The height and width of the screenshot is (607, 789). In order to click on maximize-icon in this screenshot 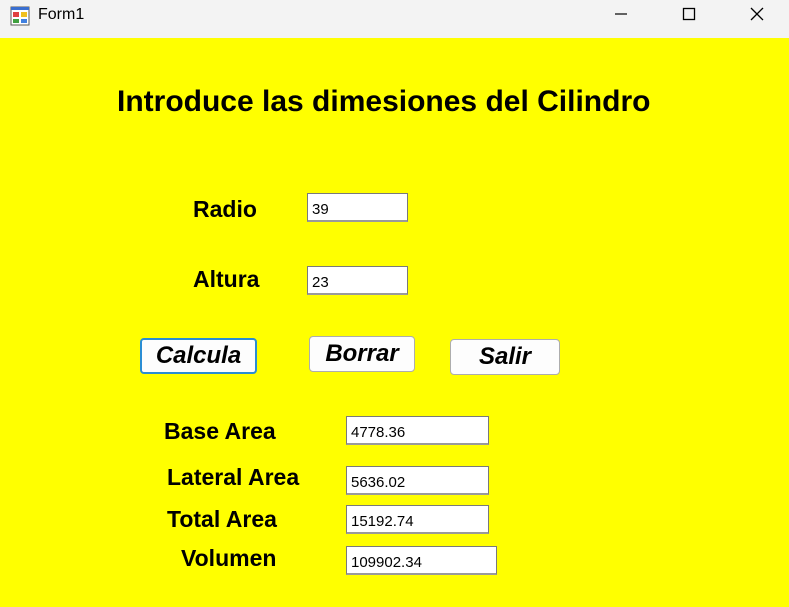, I will do `click(689, 16)`.